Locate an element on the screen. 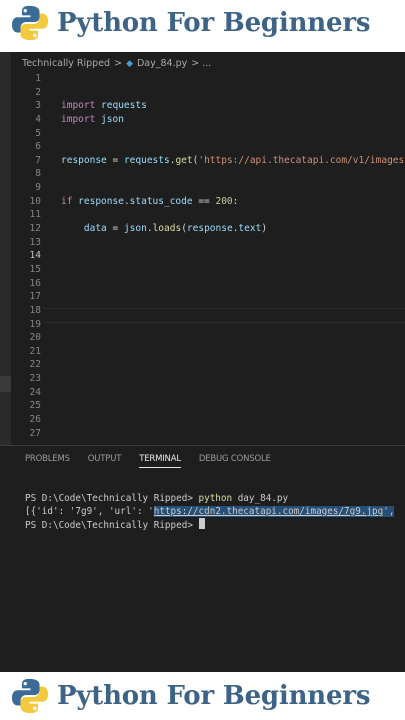  line-number: 5 is located at coordinates (38, 133).